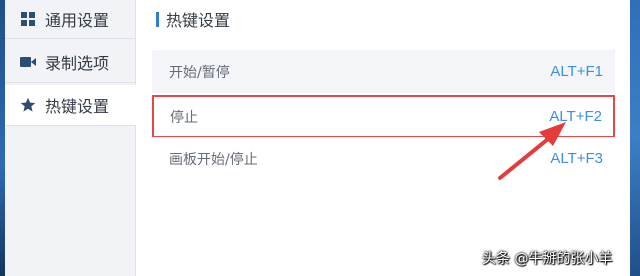 This screenshot has width=640, height=276. I want to click on annotation-arrow-icon, so click(532, 151).